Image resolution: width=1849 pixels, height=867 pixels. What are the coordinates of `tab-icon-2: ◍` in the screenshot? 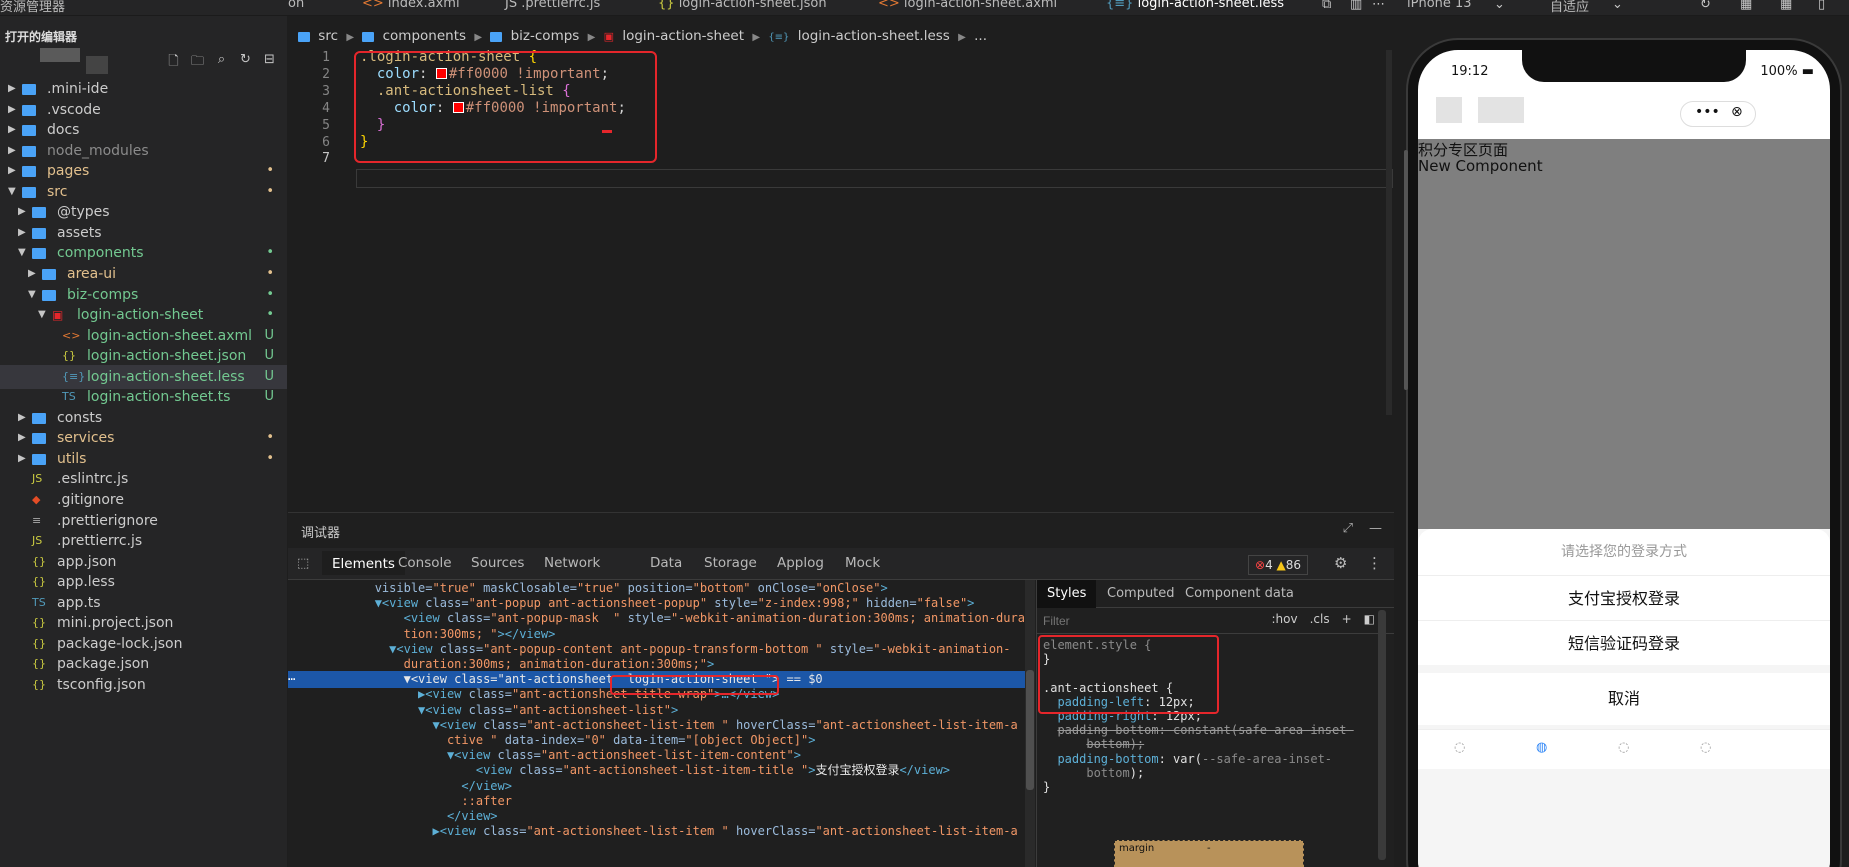 It's located at (1541, 747).